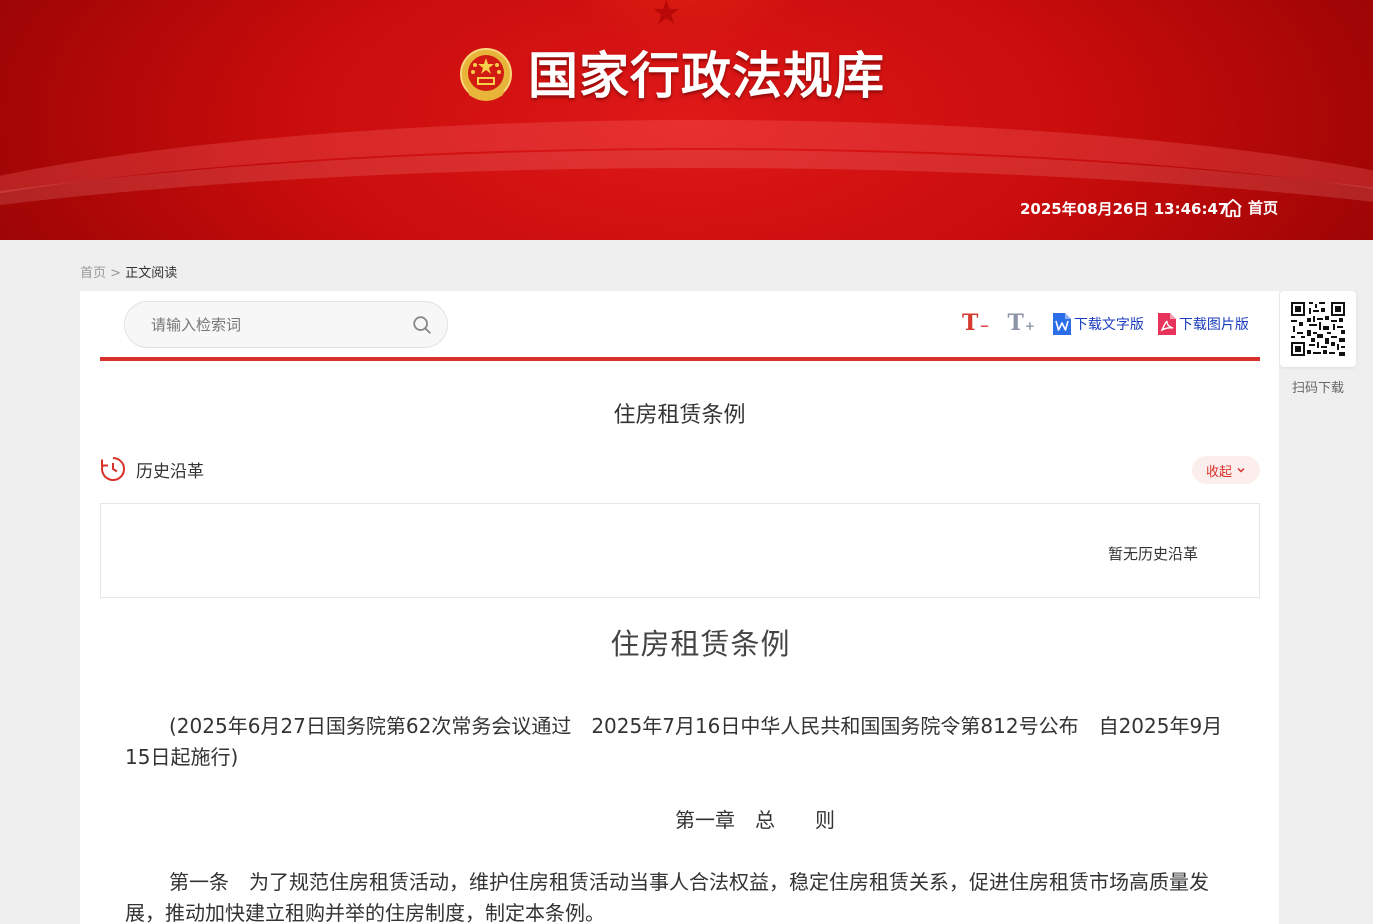 The height and width of the screenshot is (924, 1373). Describe the element at coordinates (984, 325) in the screenshot. I see `font-decrease-sign: −` at that location.